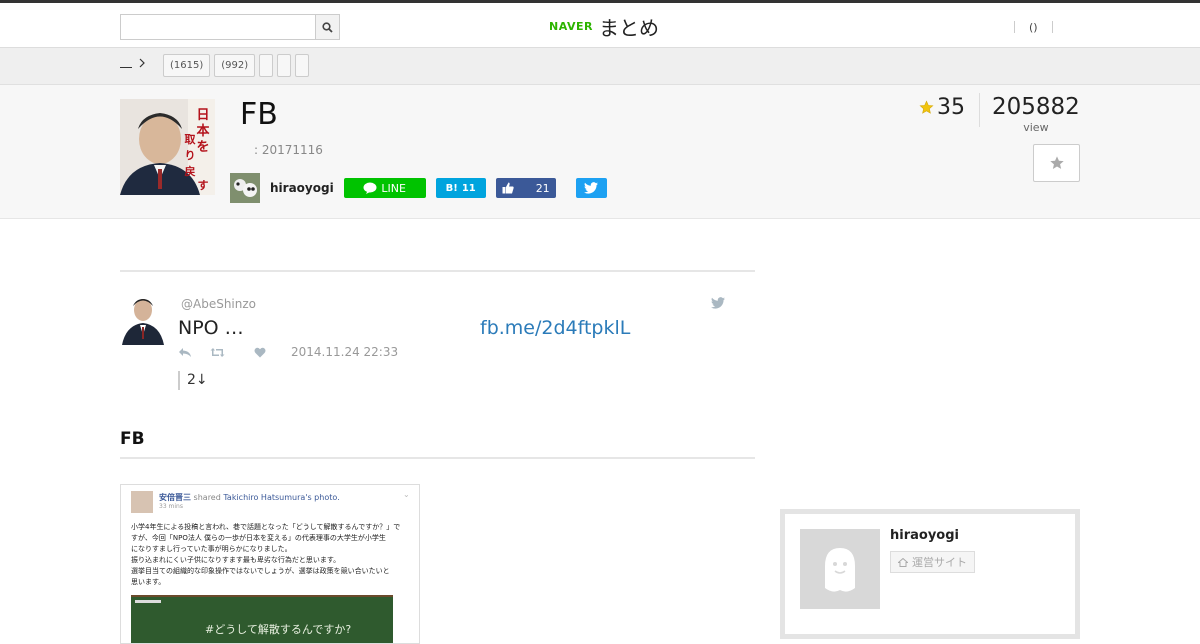 Image resolution: width=1200 pixels, height=644 pixels. I want to click on star-outline-icon, so click(1056, 162).